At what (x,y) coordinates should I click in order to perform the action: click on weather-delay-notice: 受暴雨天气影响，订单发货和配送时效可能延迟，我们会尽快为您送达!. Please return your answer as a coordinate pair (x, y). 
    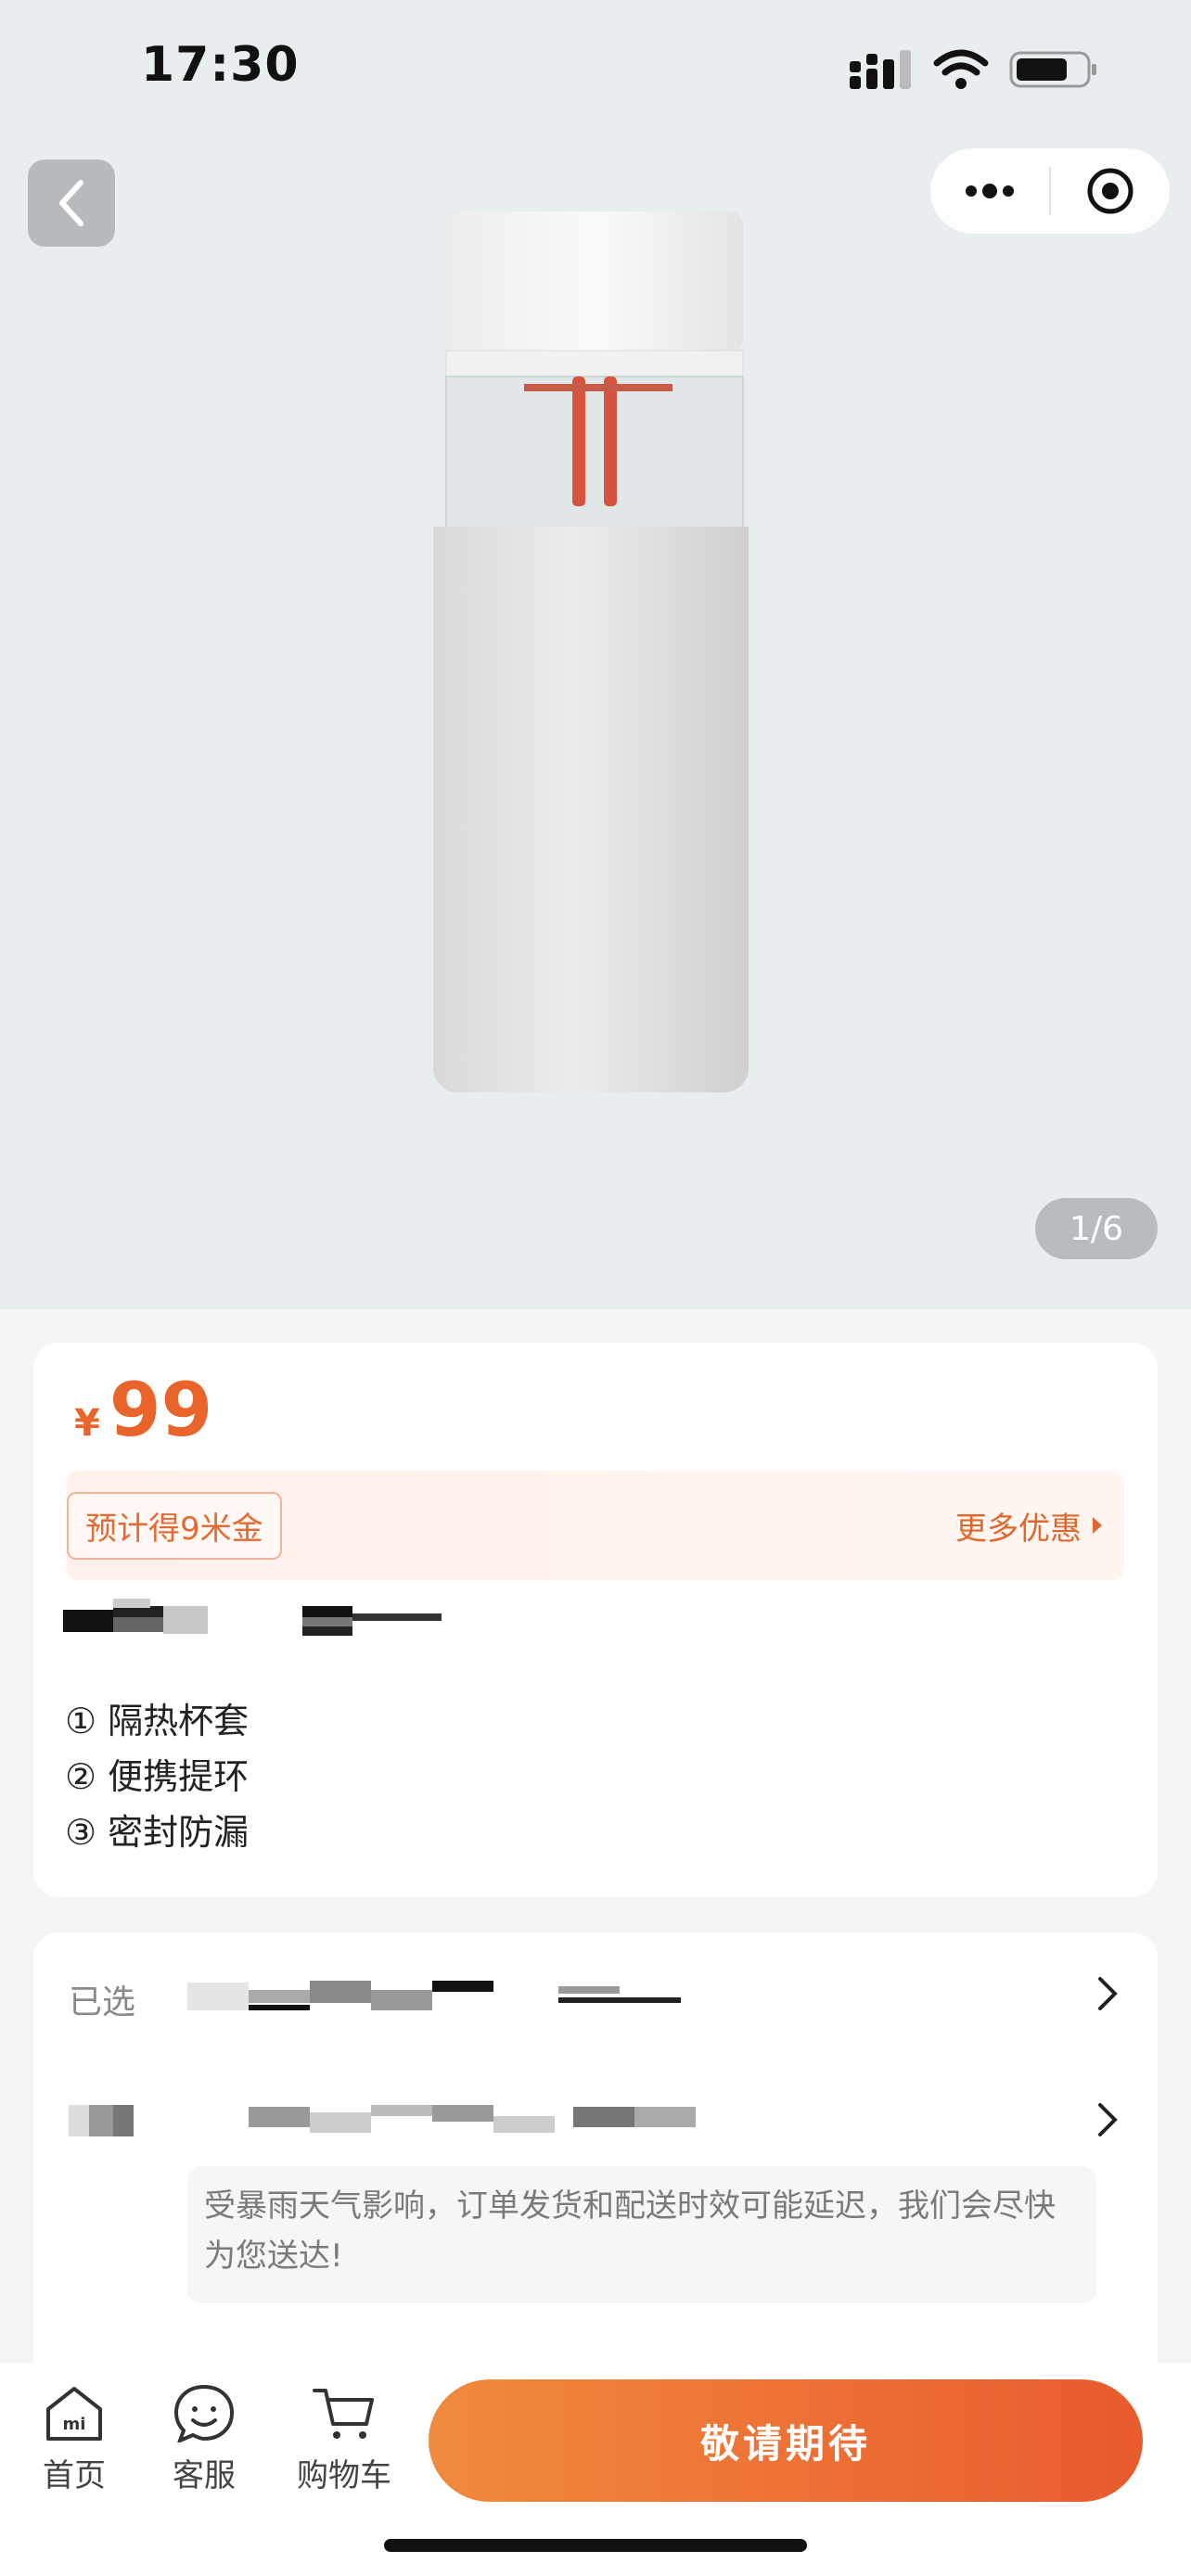
    Looking at the image, I should click on (641, 2234).